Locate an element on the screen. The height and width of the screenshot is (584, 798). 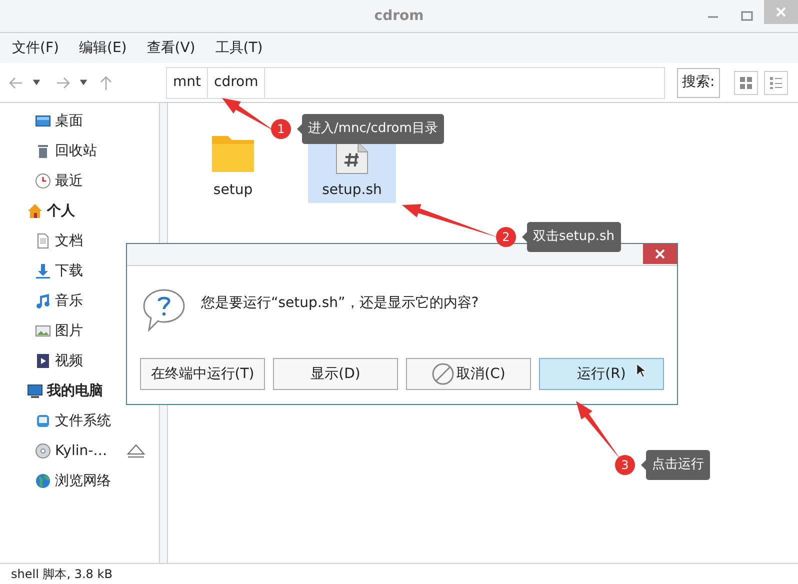
menu-item: 文件(F) is located at coordinates (35, 48).